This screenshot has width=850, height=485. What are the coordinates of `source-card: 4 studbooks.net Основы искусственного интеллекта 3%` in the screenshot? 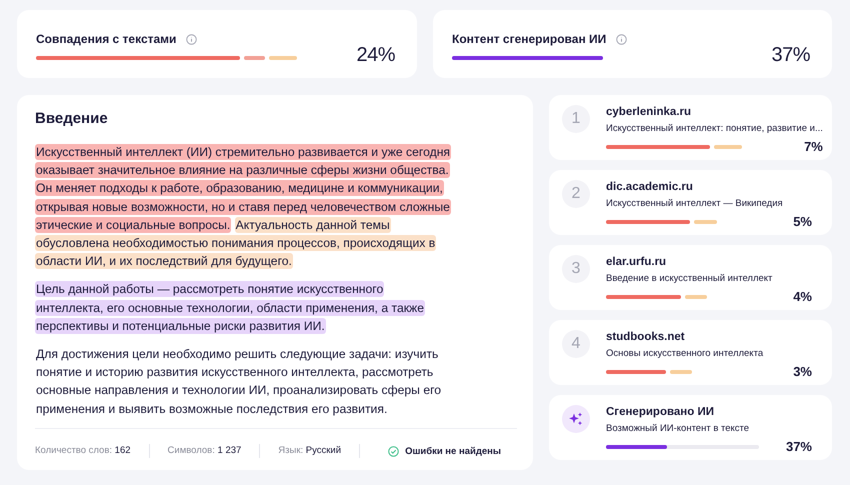 It's located at (690, 352).